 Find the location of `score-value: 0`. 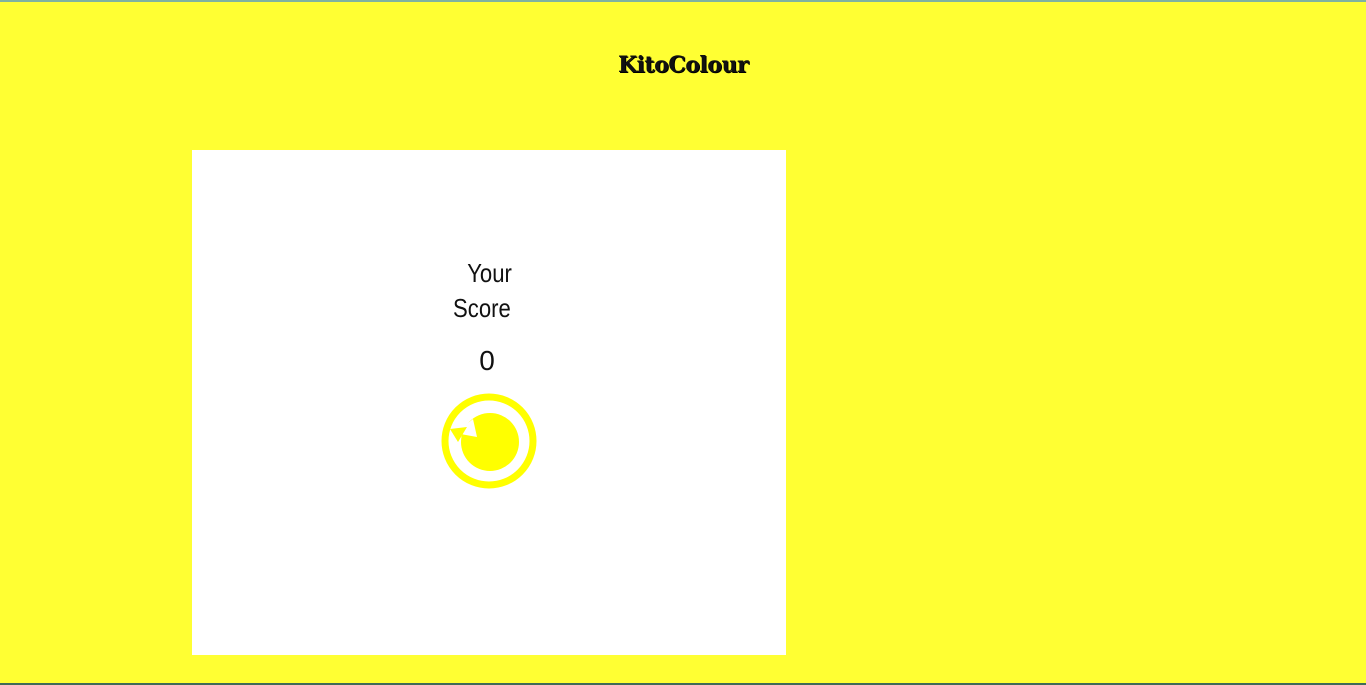

score-value: 0 is located at coordinates (487, 360).